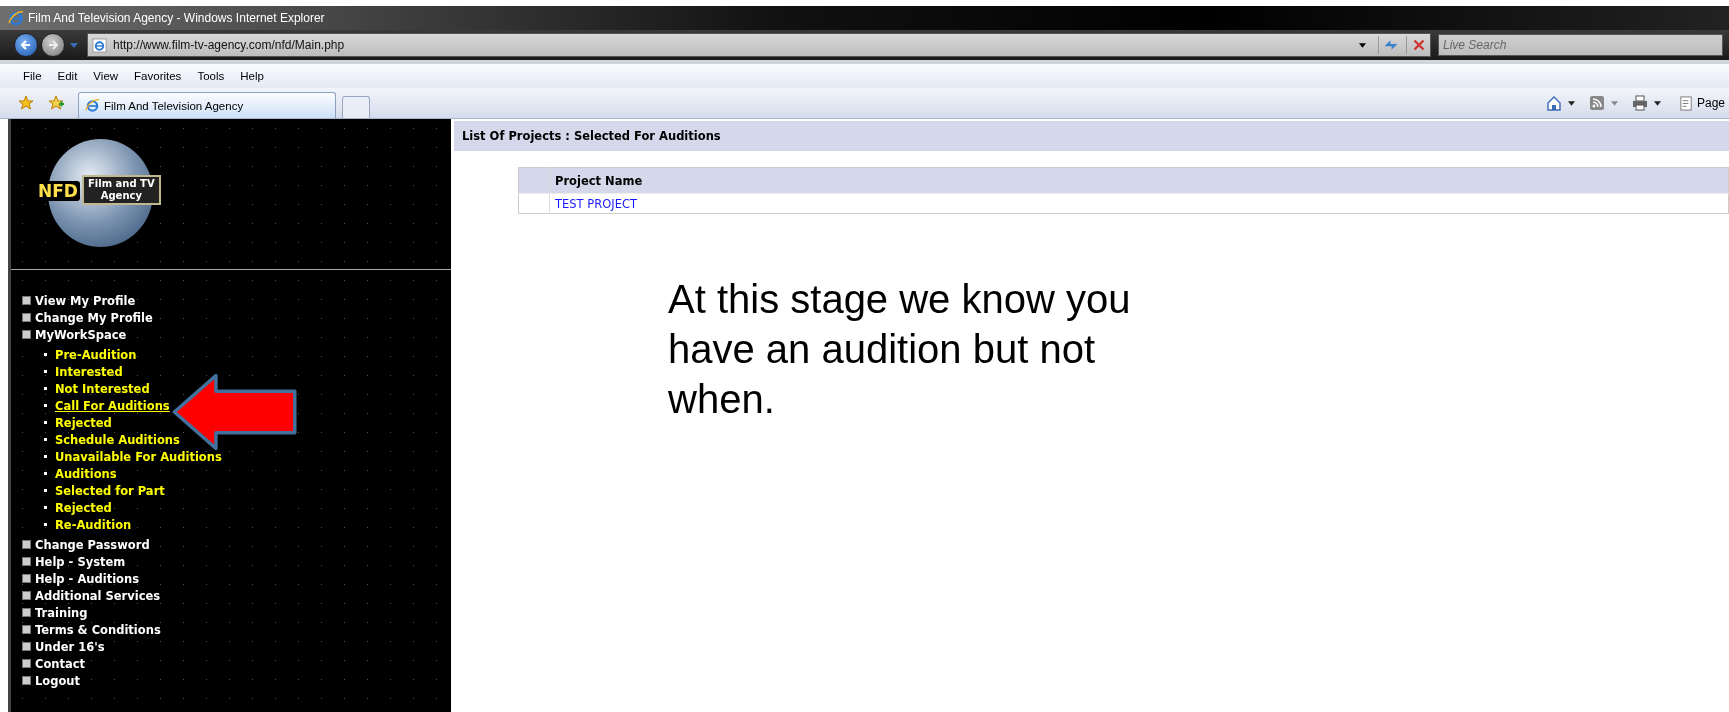 The width and height of the screenshot is (1729, 712). Describe the element at coordinates (26, 103) in the screenshot. I see `star-icon` at that location.